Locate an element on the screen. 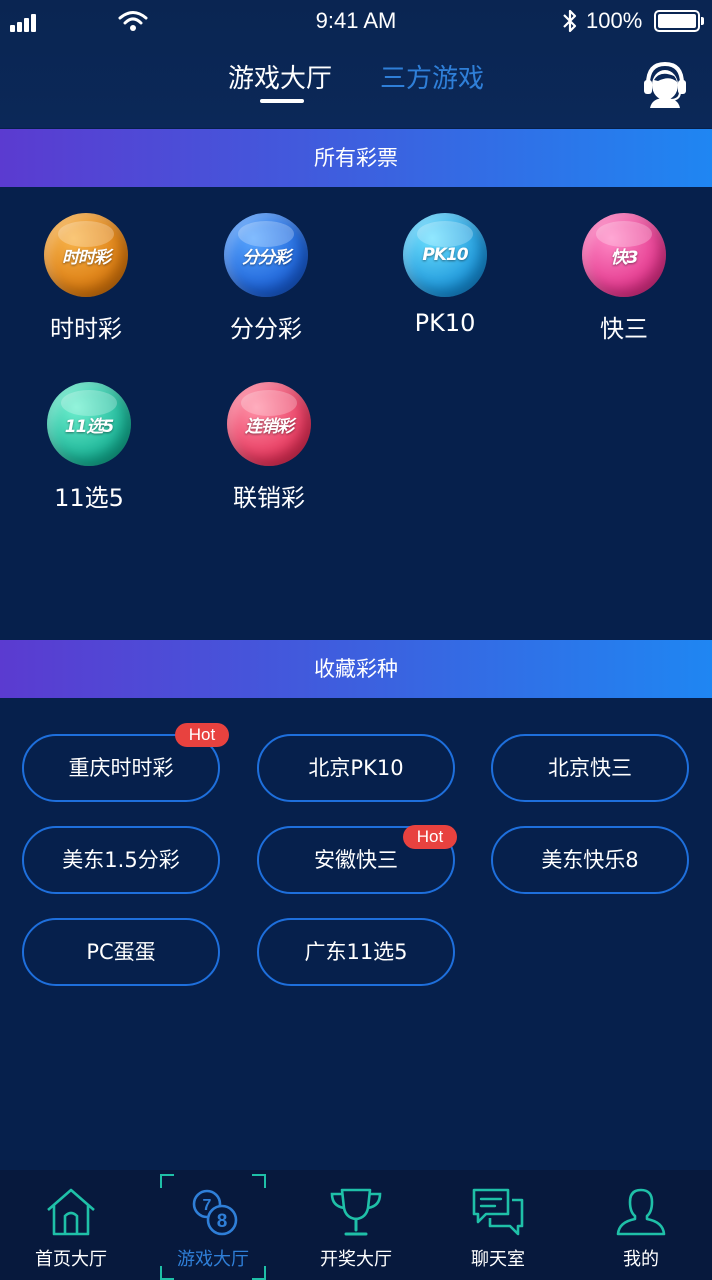 Image resolution: width=712 pixels, height=1280 pixels. nav-draw-results: 开奖大厅 is located at coordinates (356, 1225).